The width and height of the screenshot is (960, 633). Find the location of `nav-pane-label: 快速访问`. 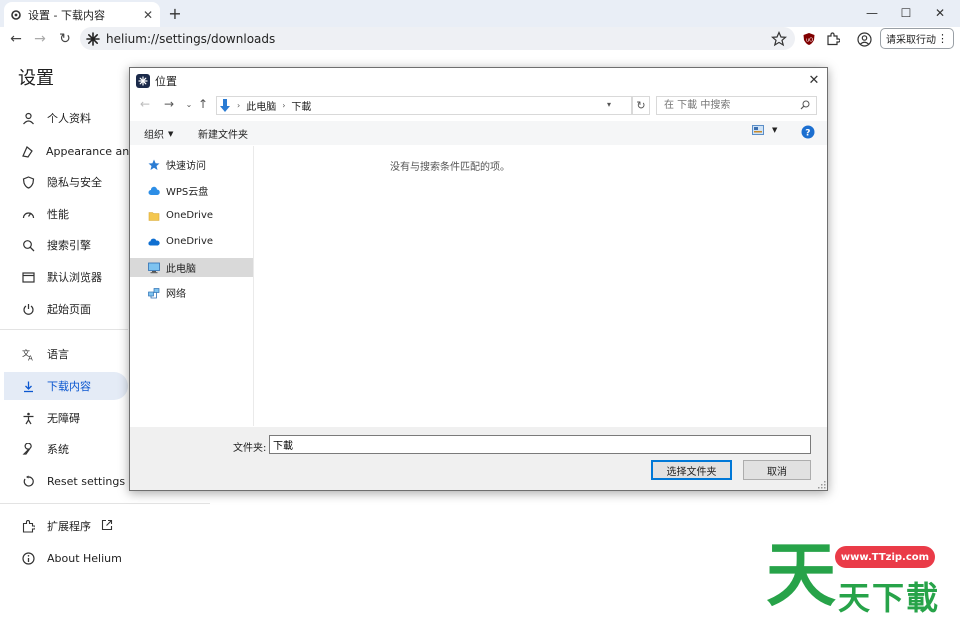

nav-pane-label: 快速访问 is located at coordinates (186, 166).